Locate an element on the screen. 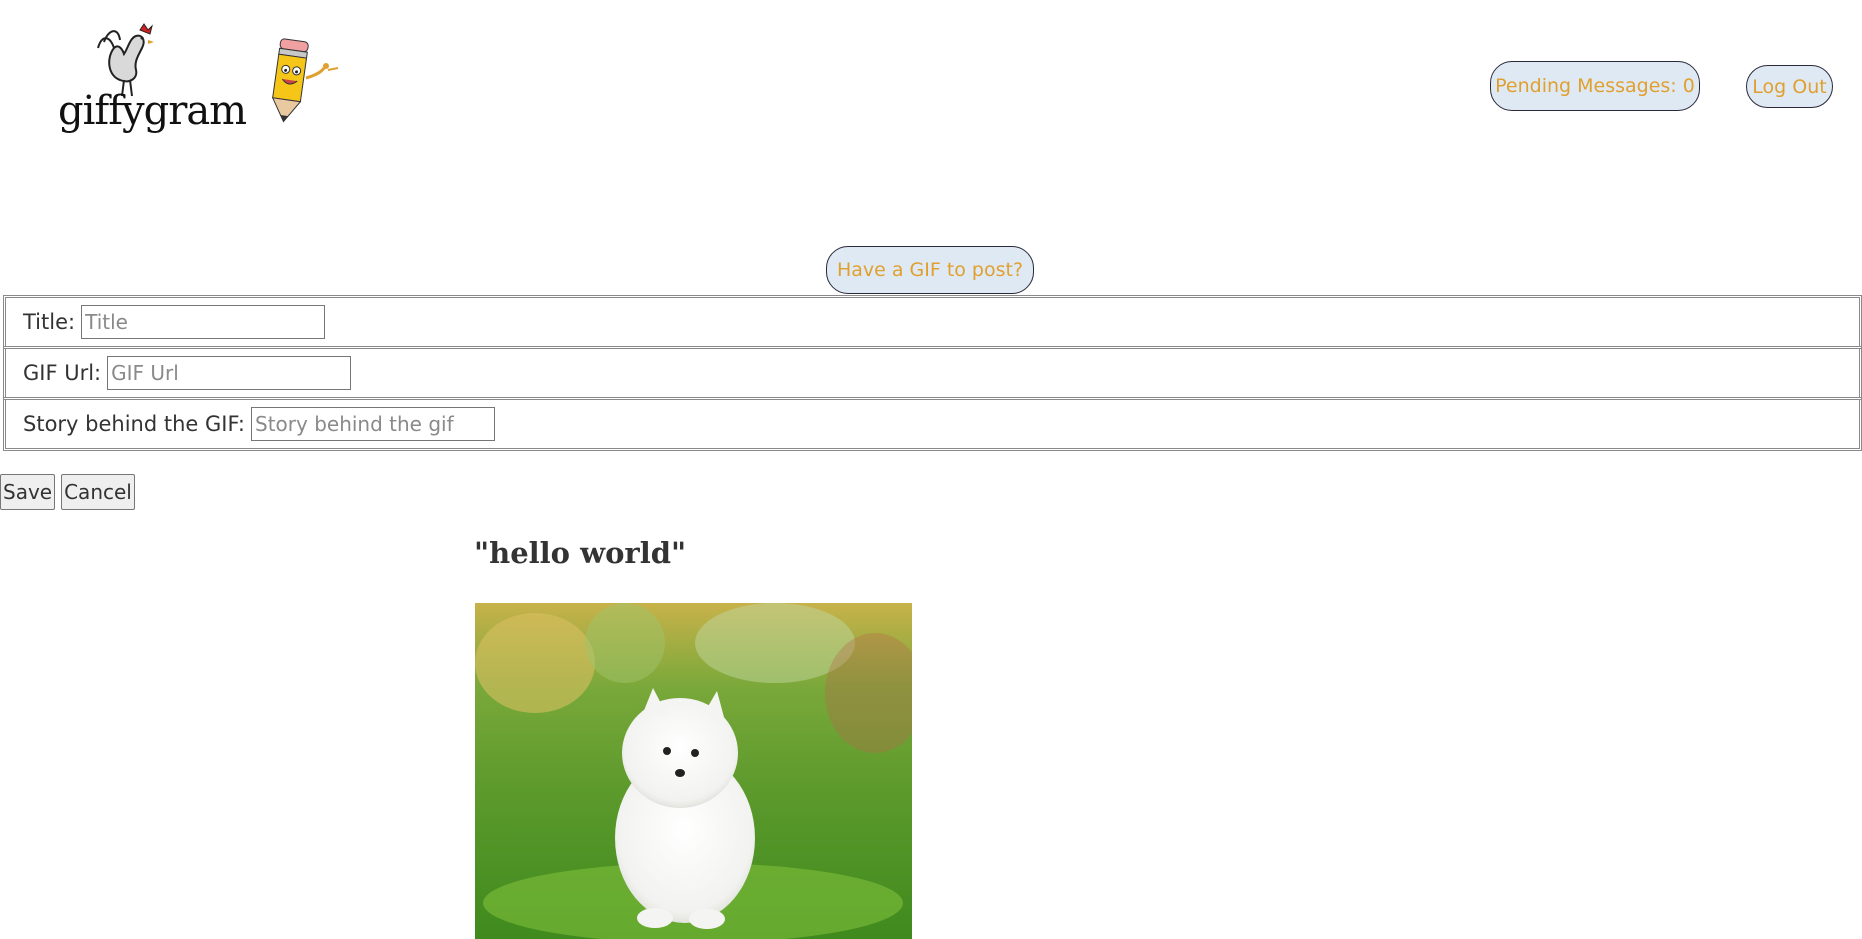 The width and height of the screenshot is (1862, 939). logo-text: giffygram is located at coordinates (152, 111).